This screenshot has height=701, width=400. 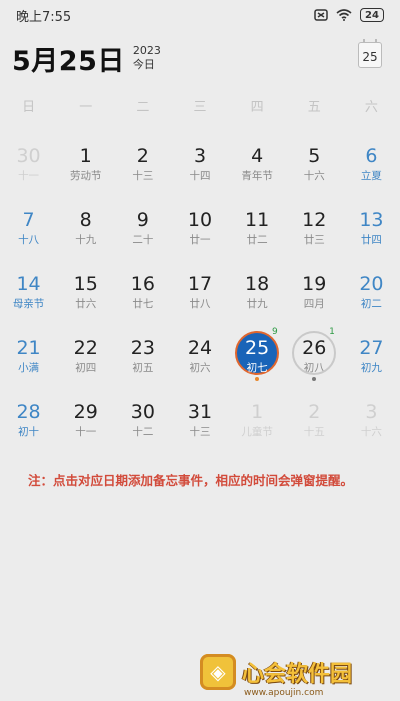 I want to click on lunar-label: 廿一, so click(x=200, y=240).